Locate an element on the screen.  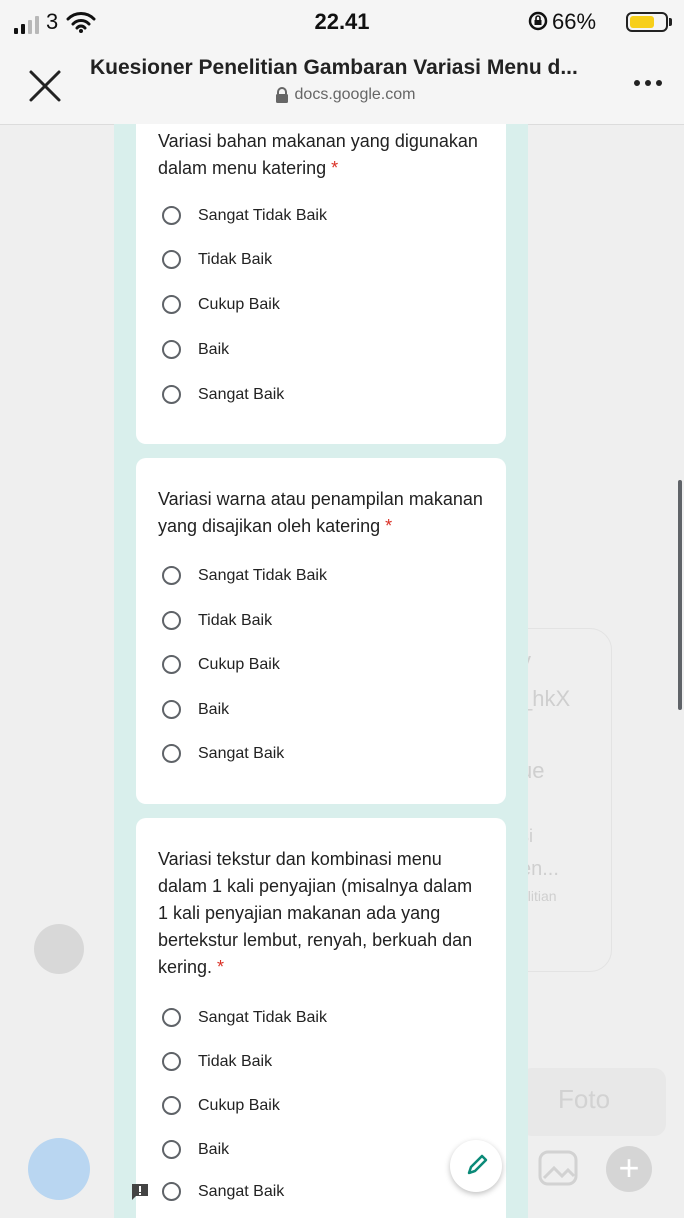
battery-percent: 66% is located at coordinates (574, 21).